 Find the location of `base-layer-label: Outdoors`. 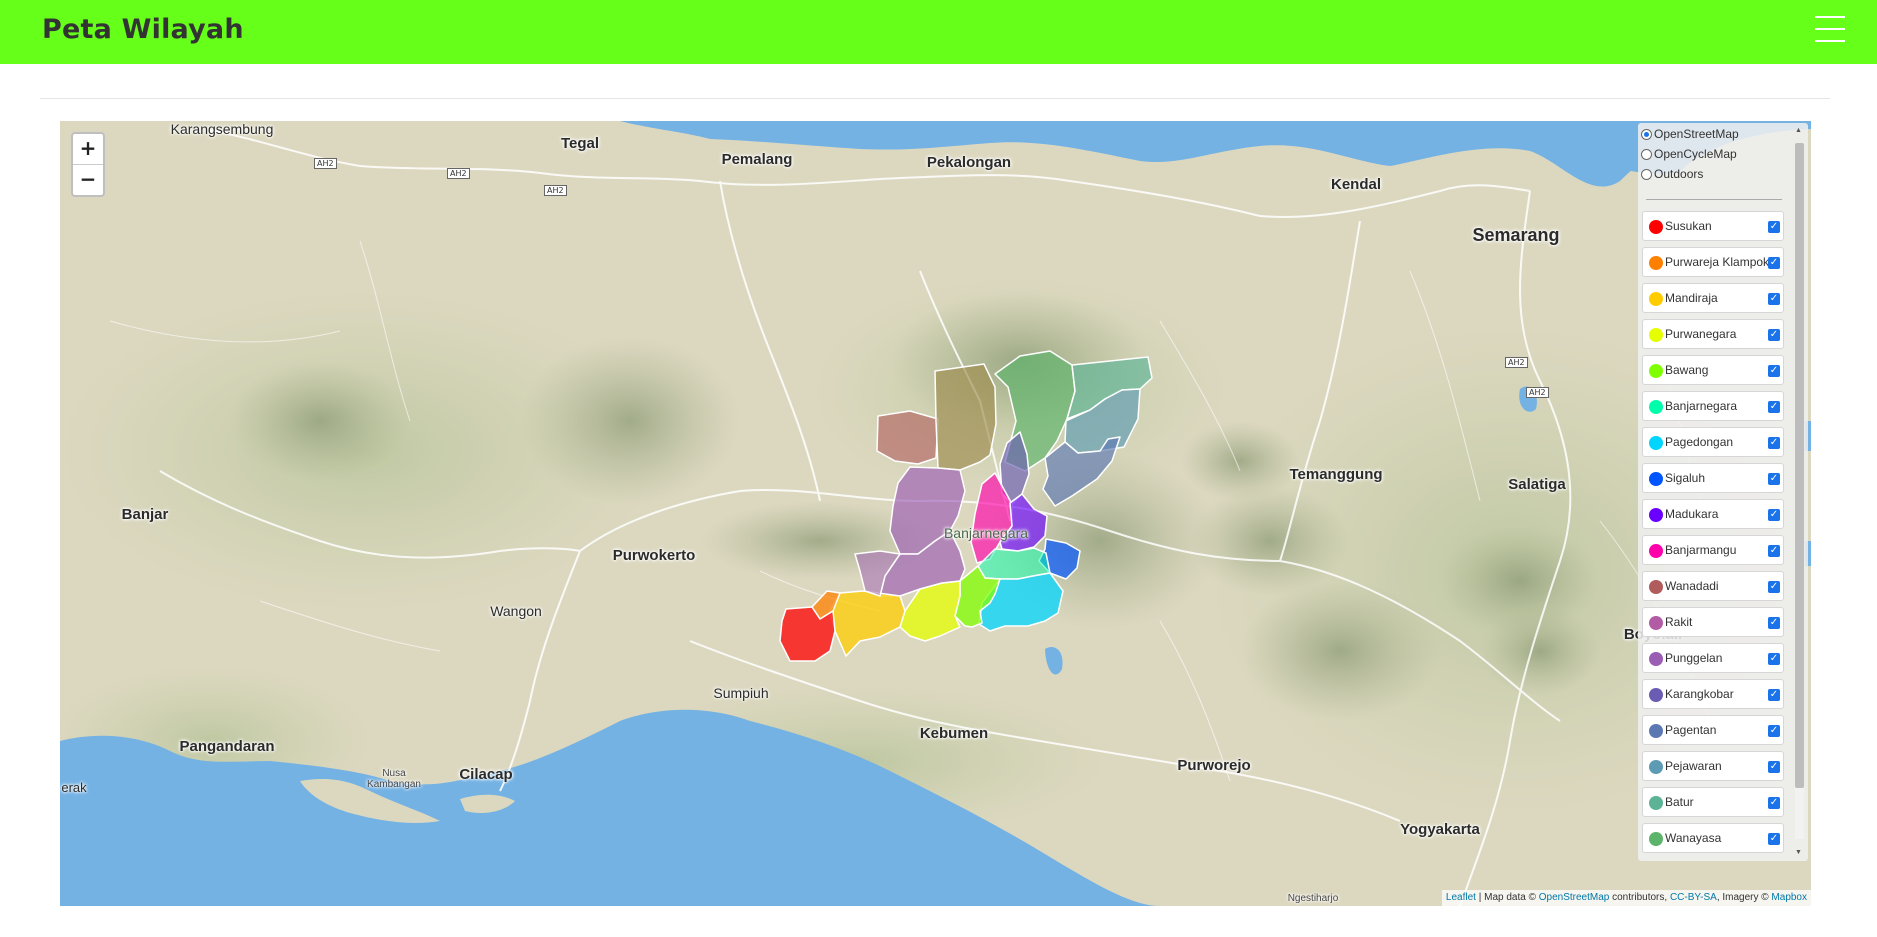

base-layer-label: Outdoors is located at coordinates (1679, 174).